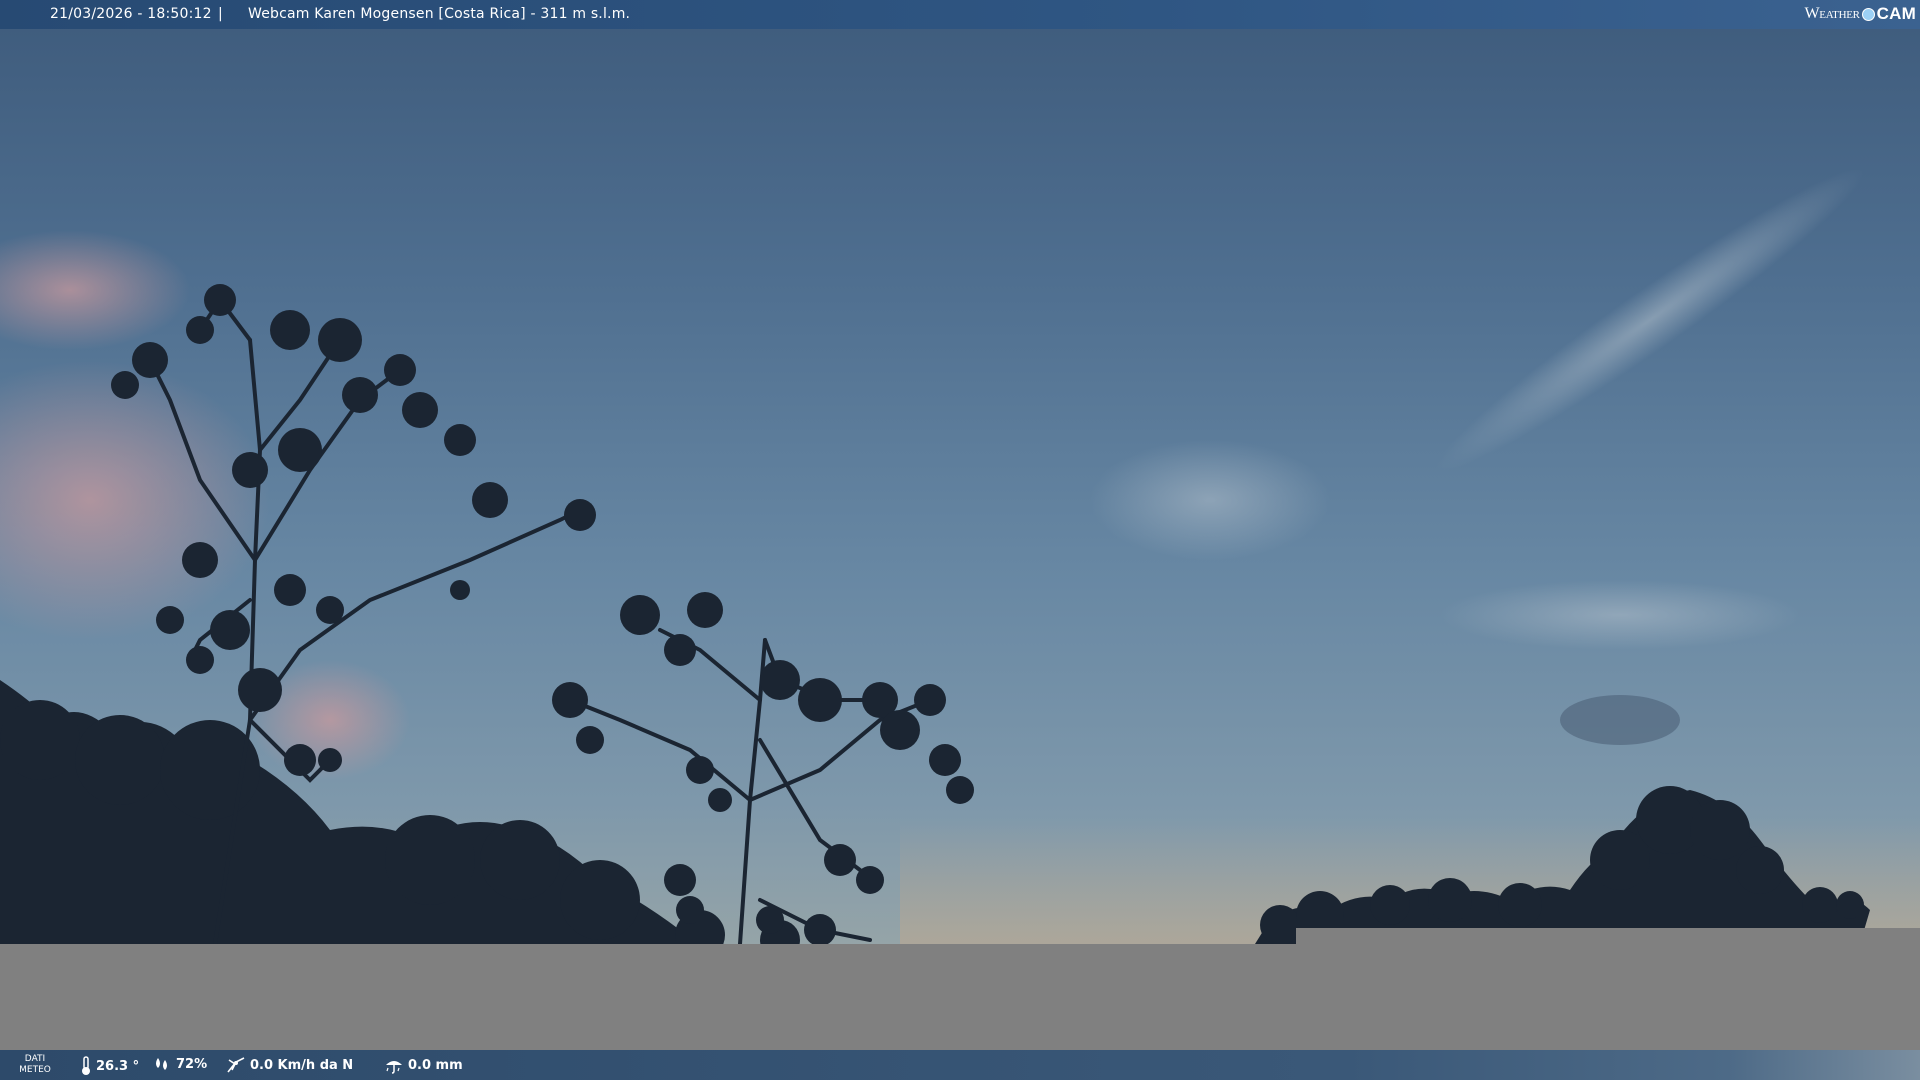  What do you see at coordinates (86, 1065) in the screenshot?
I see `thermometer-icon` at bounding box center [86, 1065].